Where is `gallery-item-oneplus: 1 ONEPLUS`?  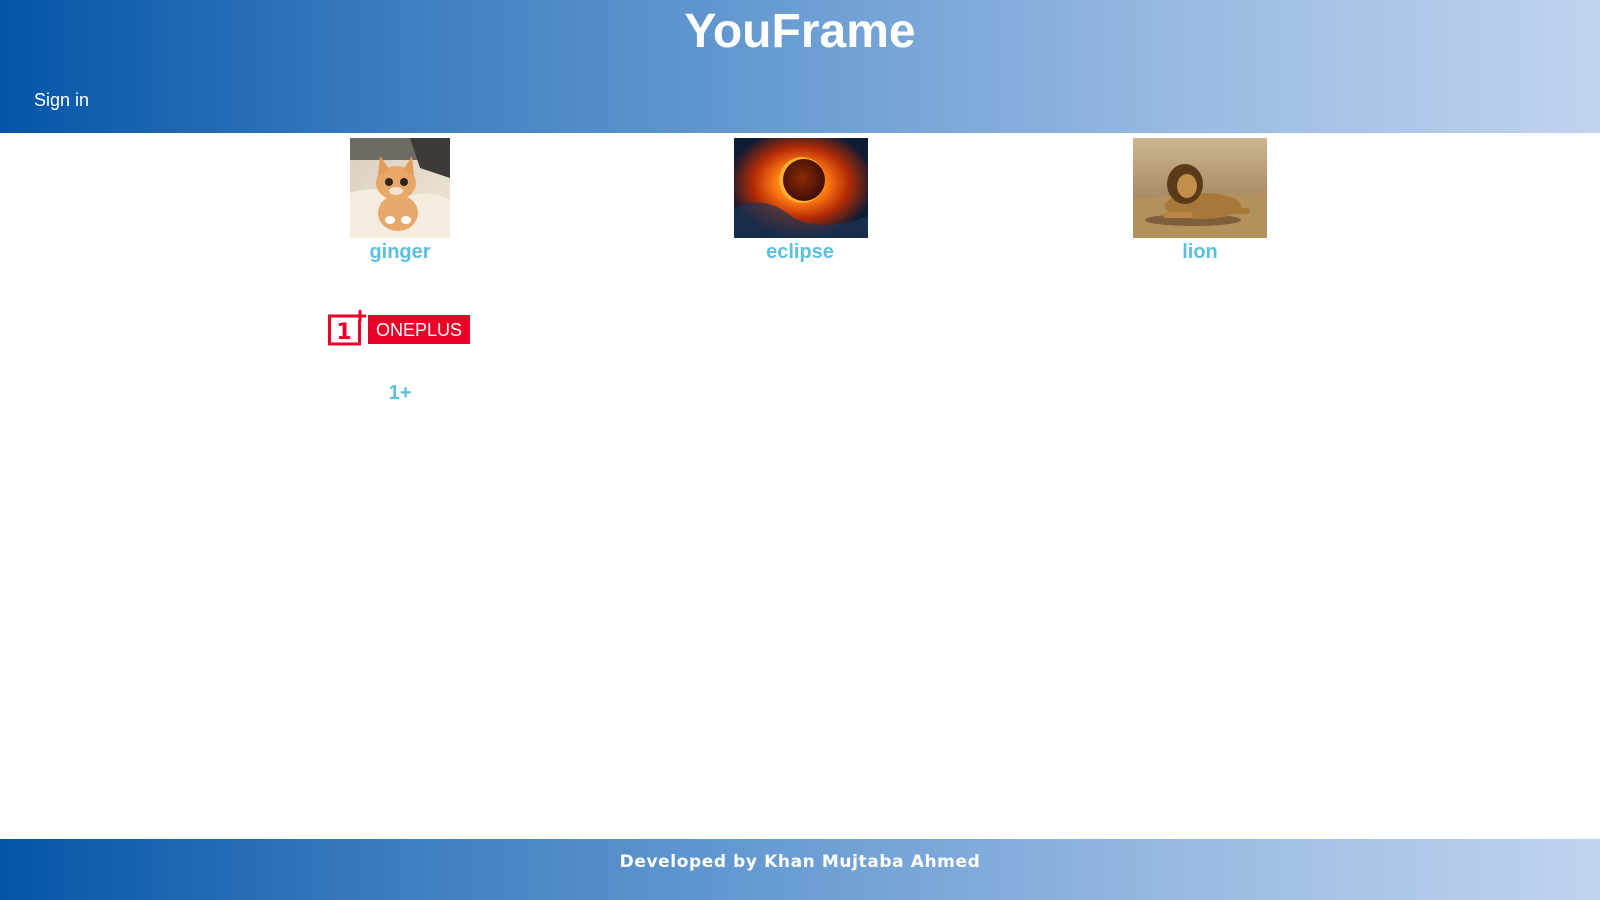
gallery-item-oneplus: 1 ONEPLUS is located at coordinates (400, 328).